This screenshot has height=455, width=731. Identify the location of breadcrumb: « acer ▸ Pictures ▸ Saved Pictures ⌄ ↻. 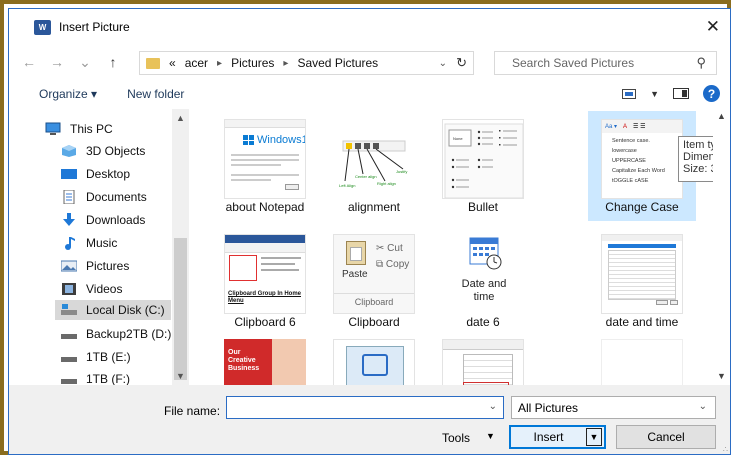
(306, 63).